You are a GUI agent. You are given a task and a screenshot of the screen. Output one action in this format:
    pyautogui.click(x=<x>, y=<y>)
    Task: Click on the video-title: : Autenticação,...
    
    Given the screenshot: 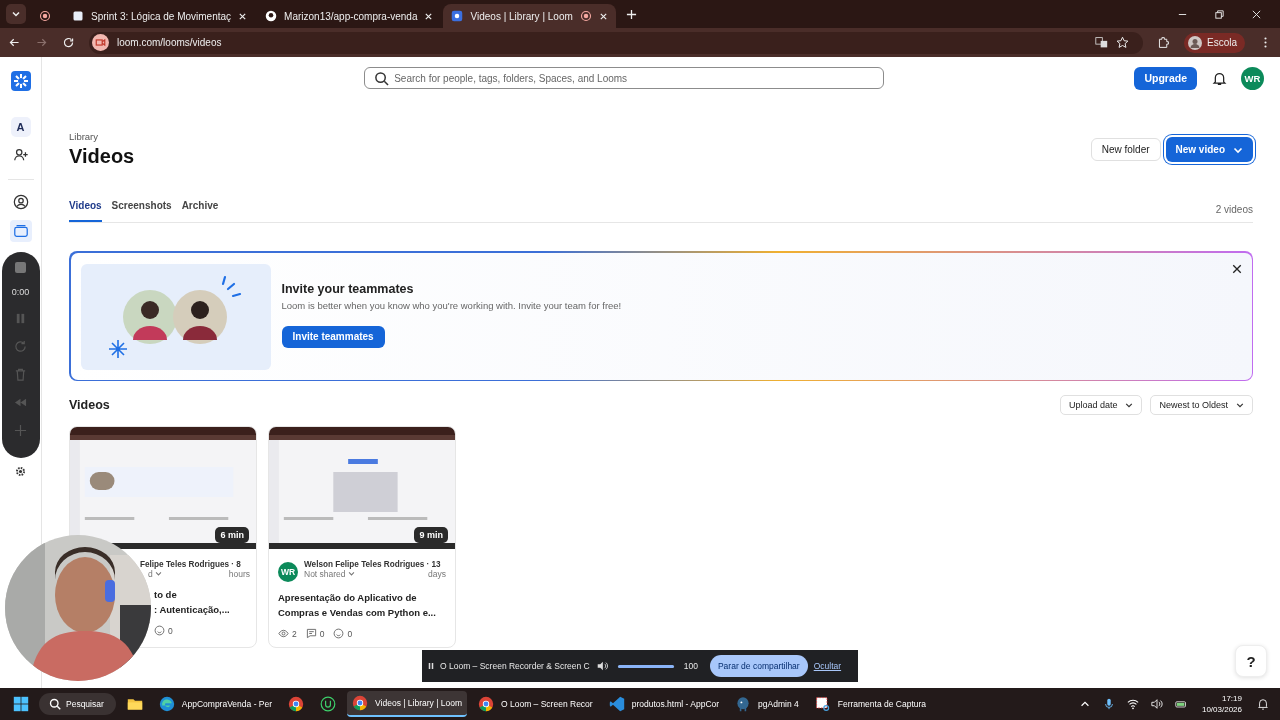 What is the action you would take?
    pyautogui.click(x=192, y=609)
    